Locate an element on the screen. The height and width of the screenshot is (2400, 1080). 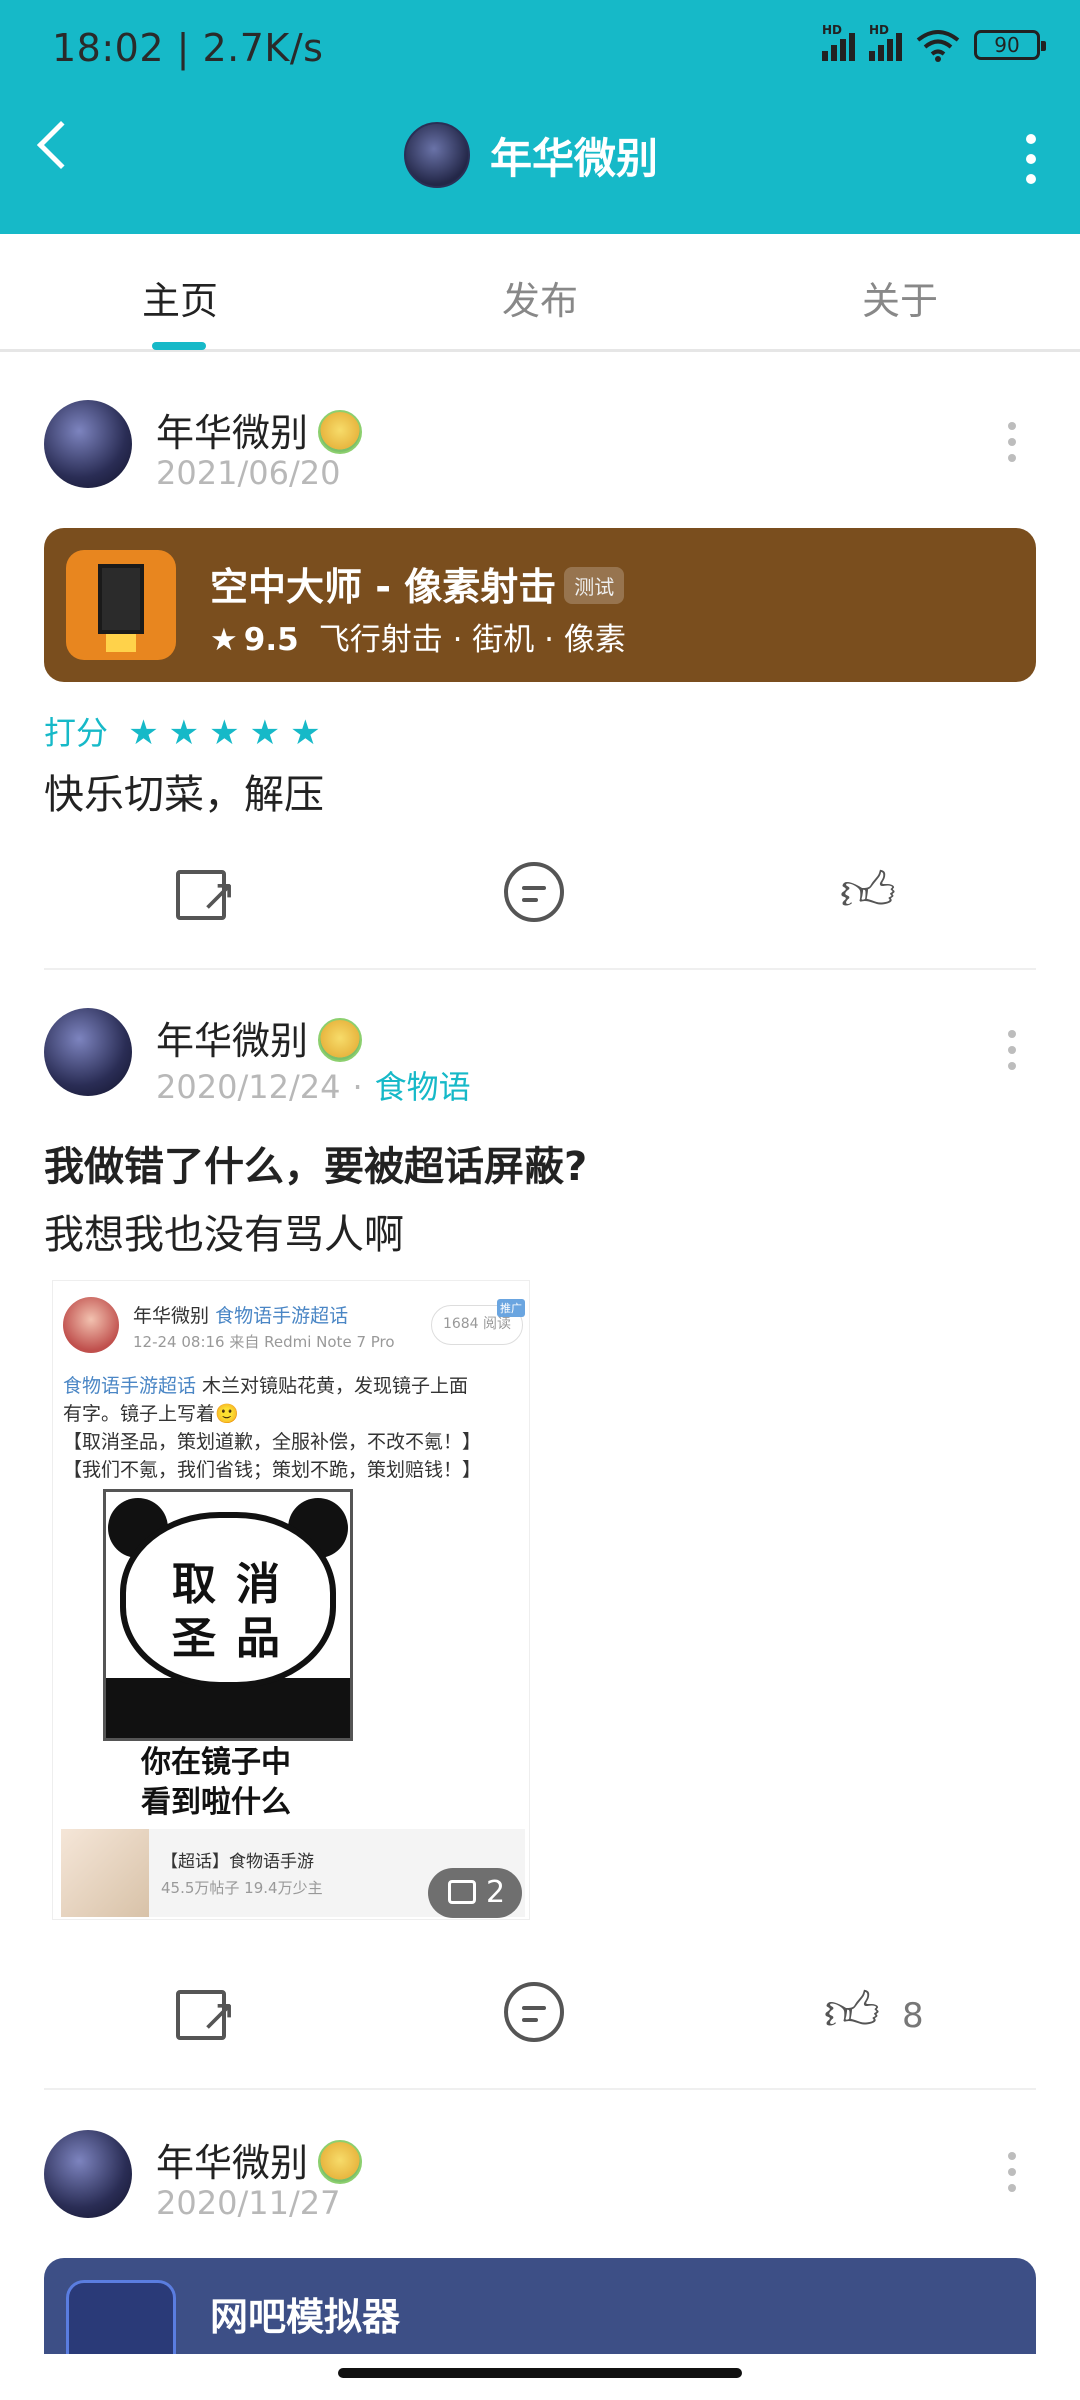
screenshot-author: 年华微别 食物语手游超话 is located at coordinates (241, 1316).